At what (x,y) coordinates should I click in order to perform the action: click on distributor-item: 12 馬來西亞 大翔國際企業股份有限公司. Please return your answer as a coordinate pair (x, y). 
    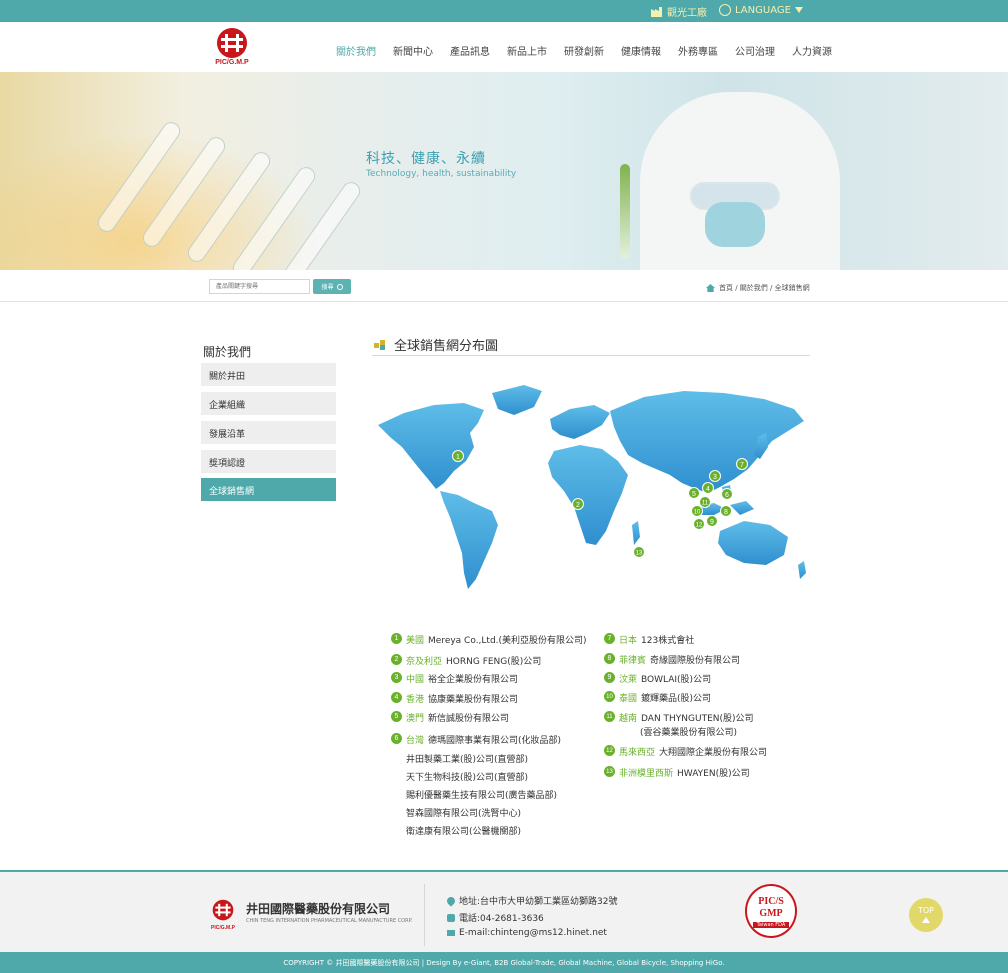
    Looking at the image, I should click on (685, 751).